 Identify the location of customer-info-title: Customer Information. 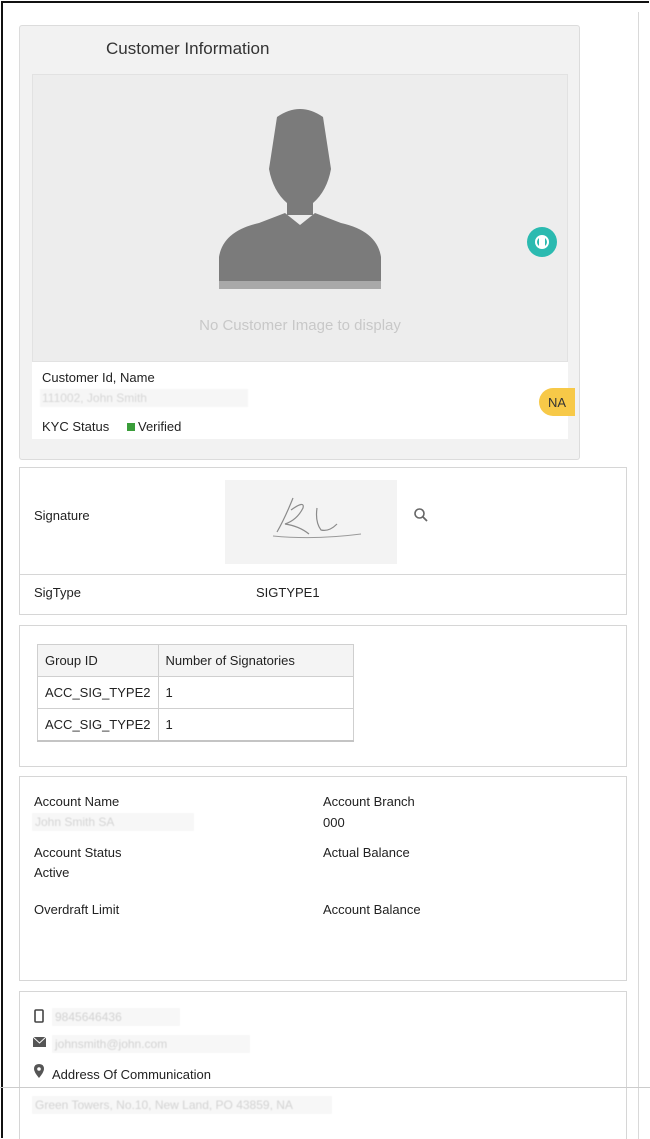
(188, 48).